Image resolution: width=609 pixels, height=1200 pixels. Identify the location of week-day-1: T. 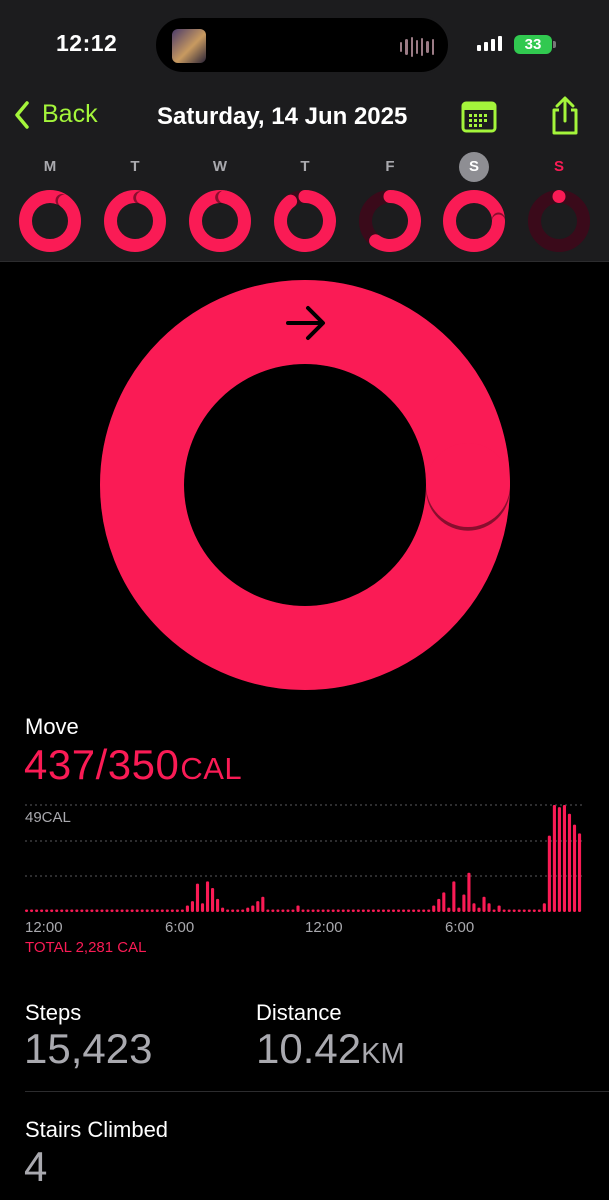
(135, 202).